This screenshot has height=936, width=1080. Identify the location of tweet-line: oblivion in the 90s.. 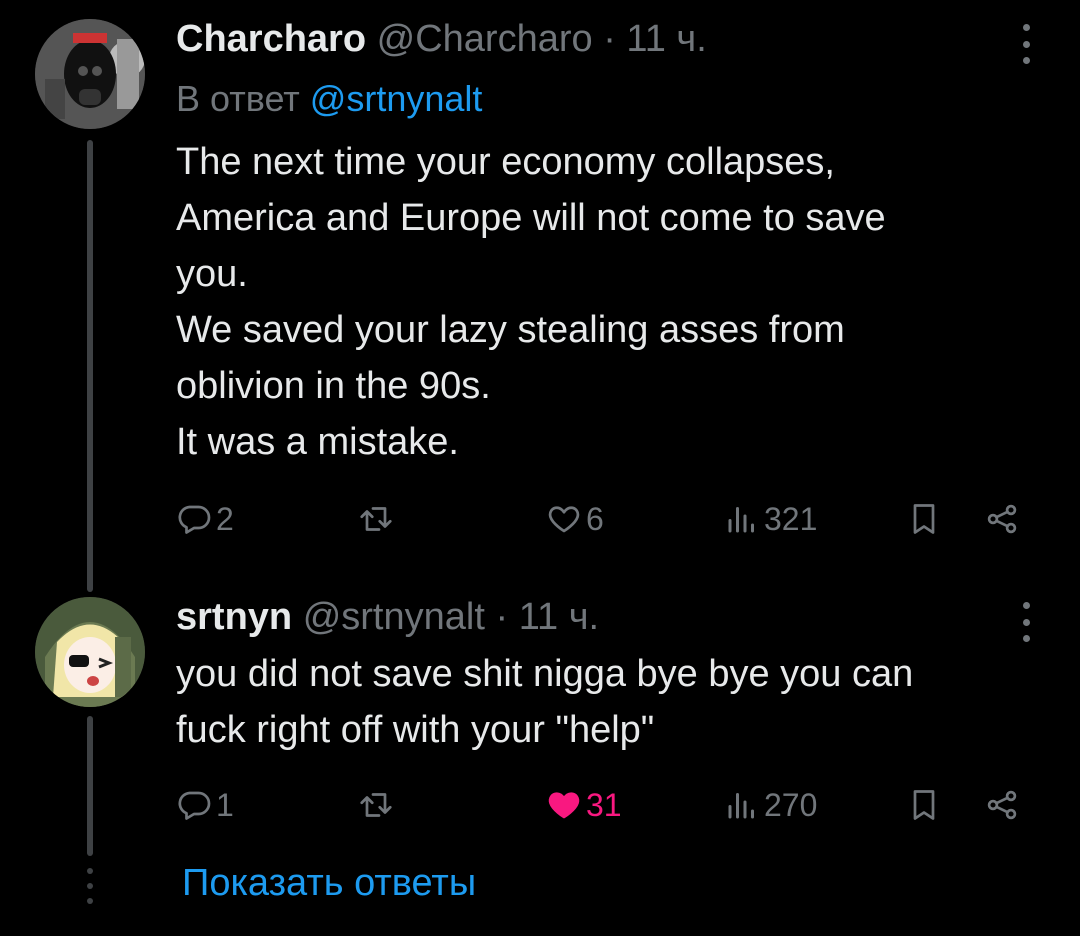
(333, 386).